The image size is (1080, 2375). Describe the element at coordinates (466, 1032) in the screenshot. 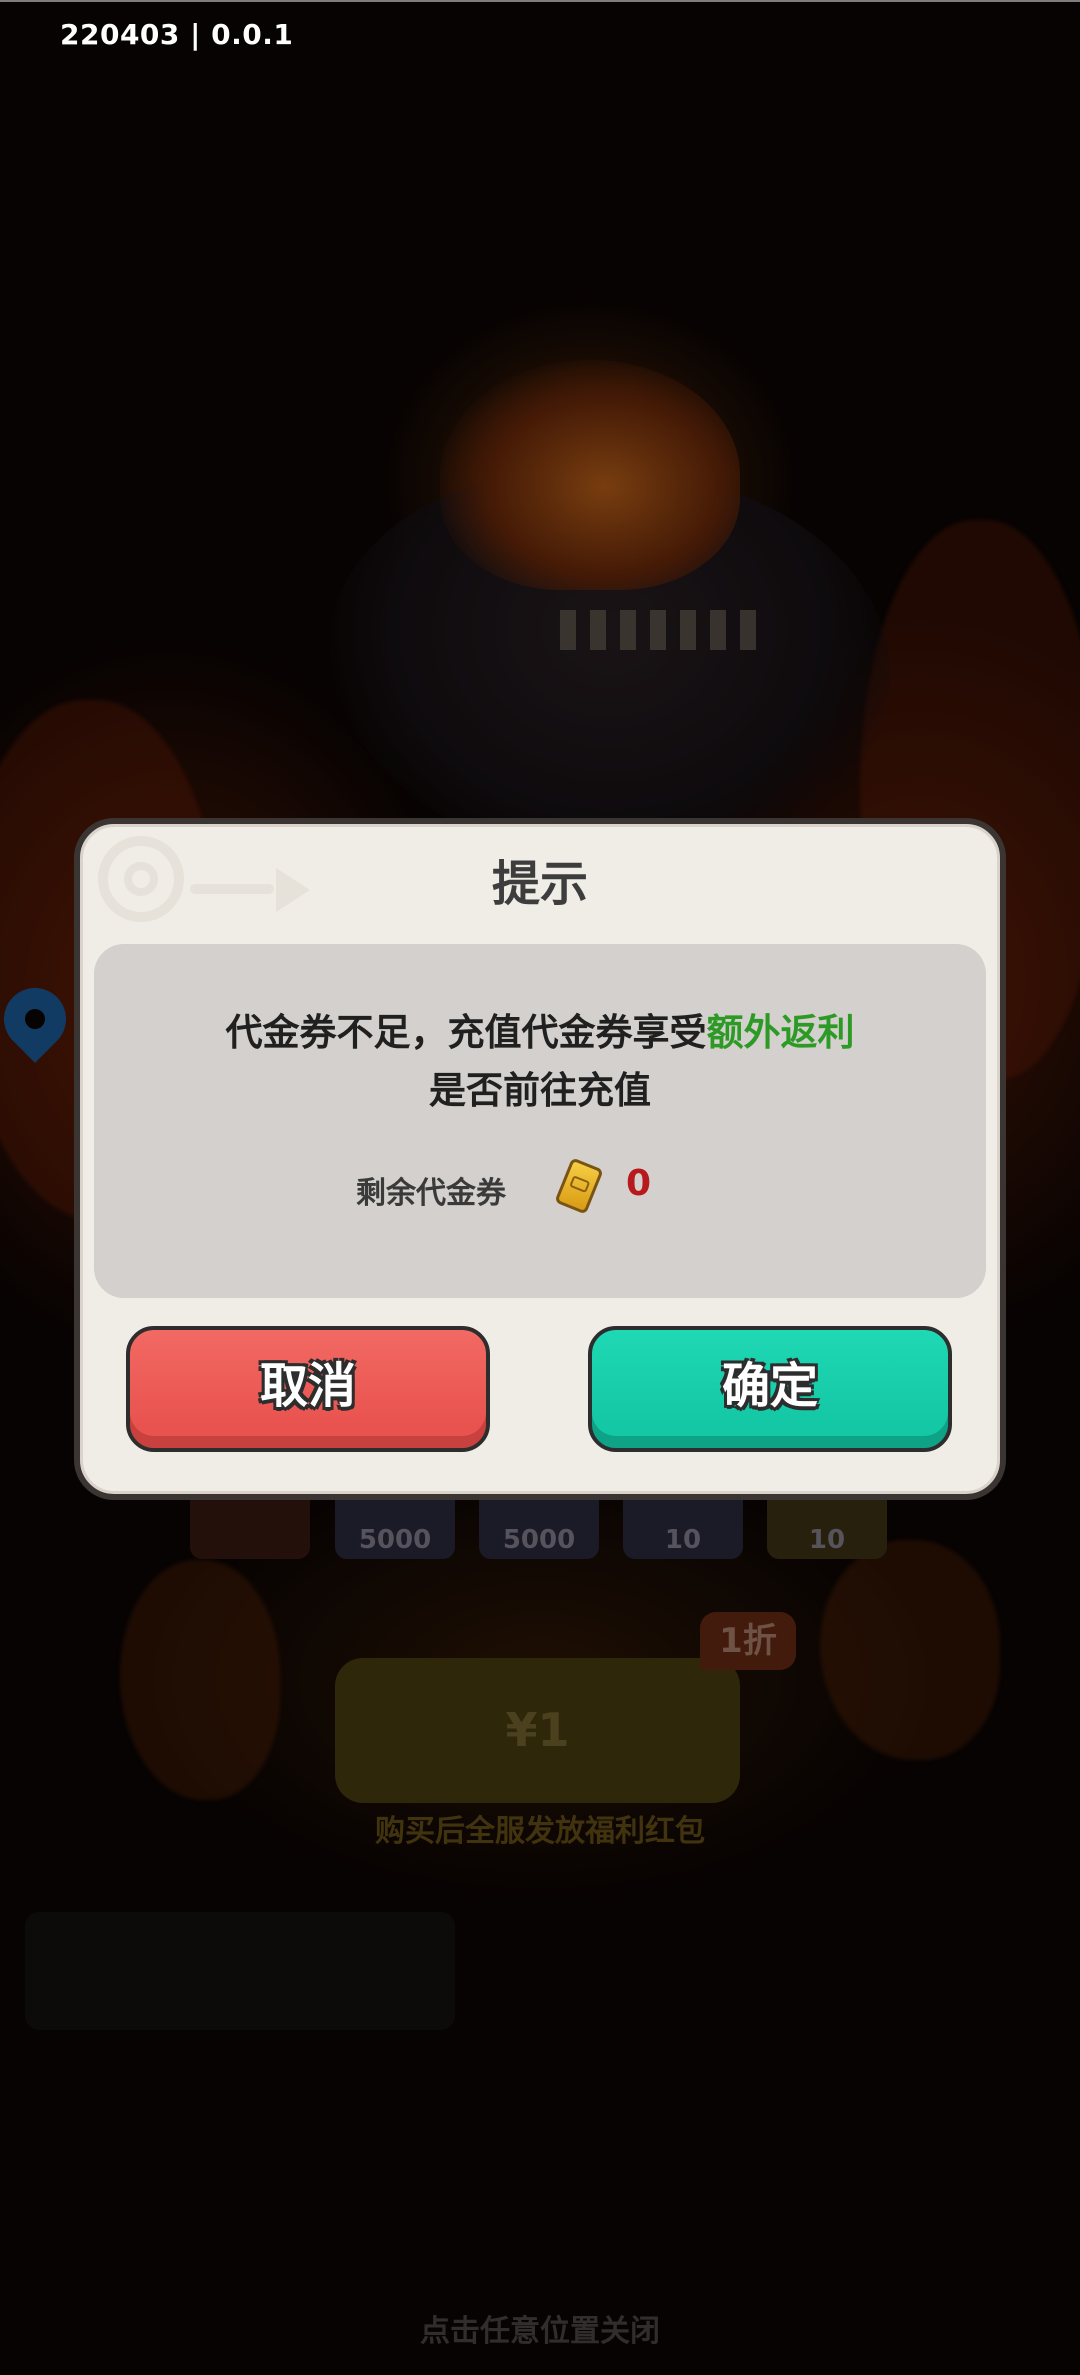

I see `message-text: 代金券不足，充值代金券享受` at that location.